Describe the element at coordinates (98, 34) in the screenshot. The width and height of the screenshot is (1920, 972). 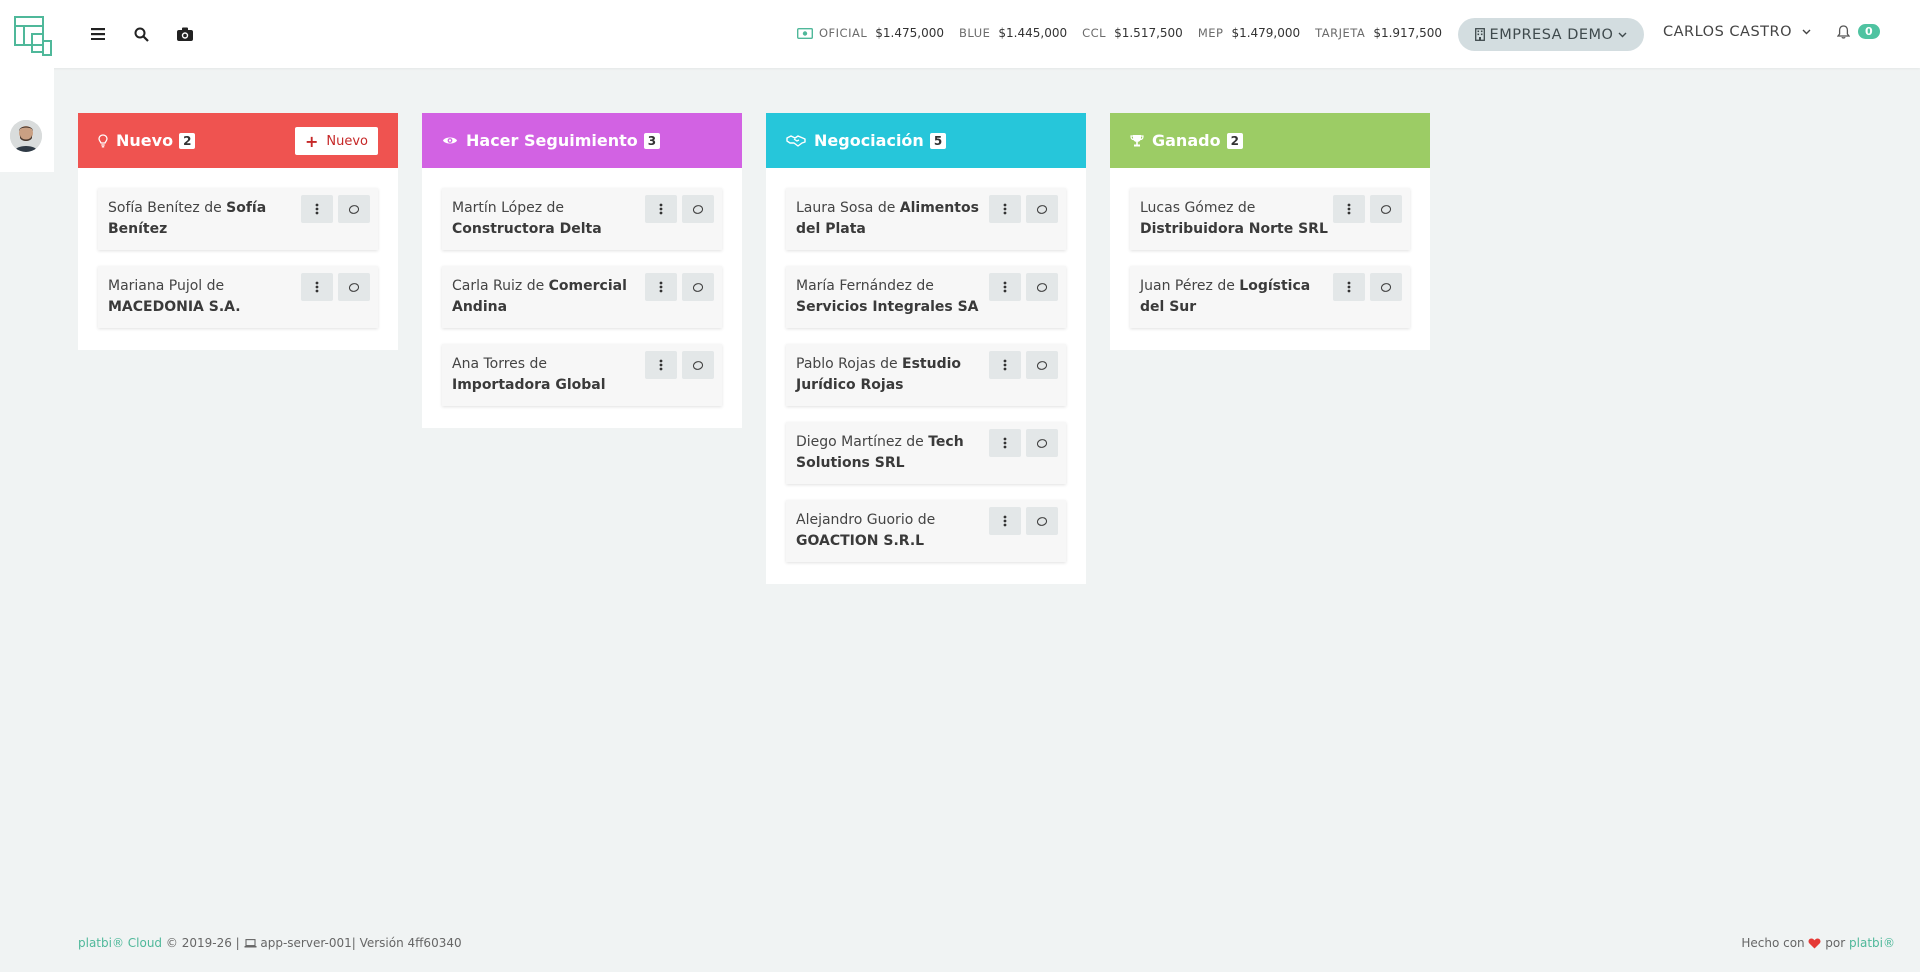
I see `menu-icon` at that location.